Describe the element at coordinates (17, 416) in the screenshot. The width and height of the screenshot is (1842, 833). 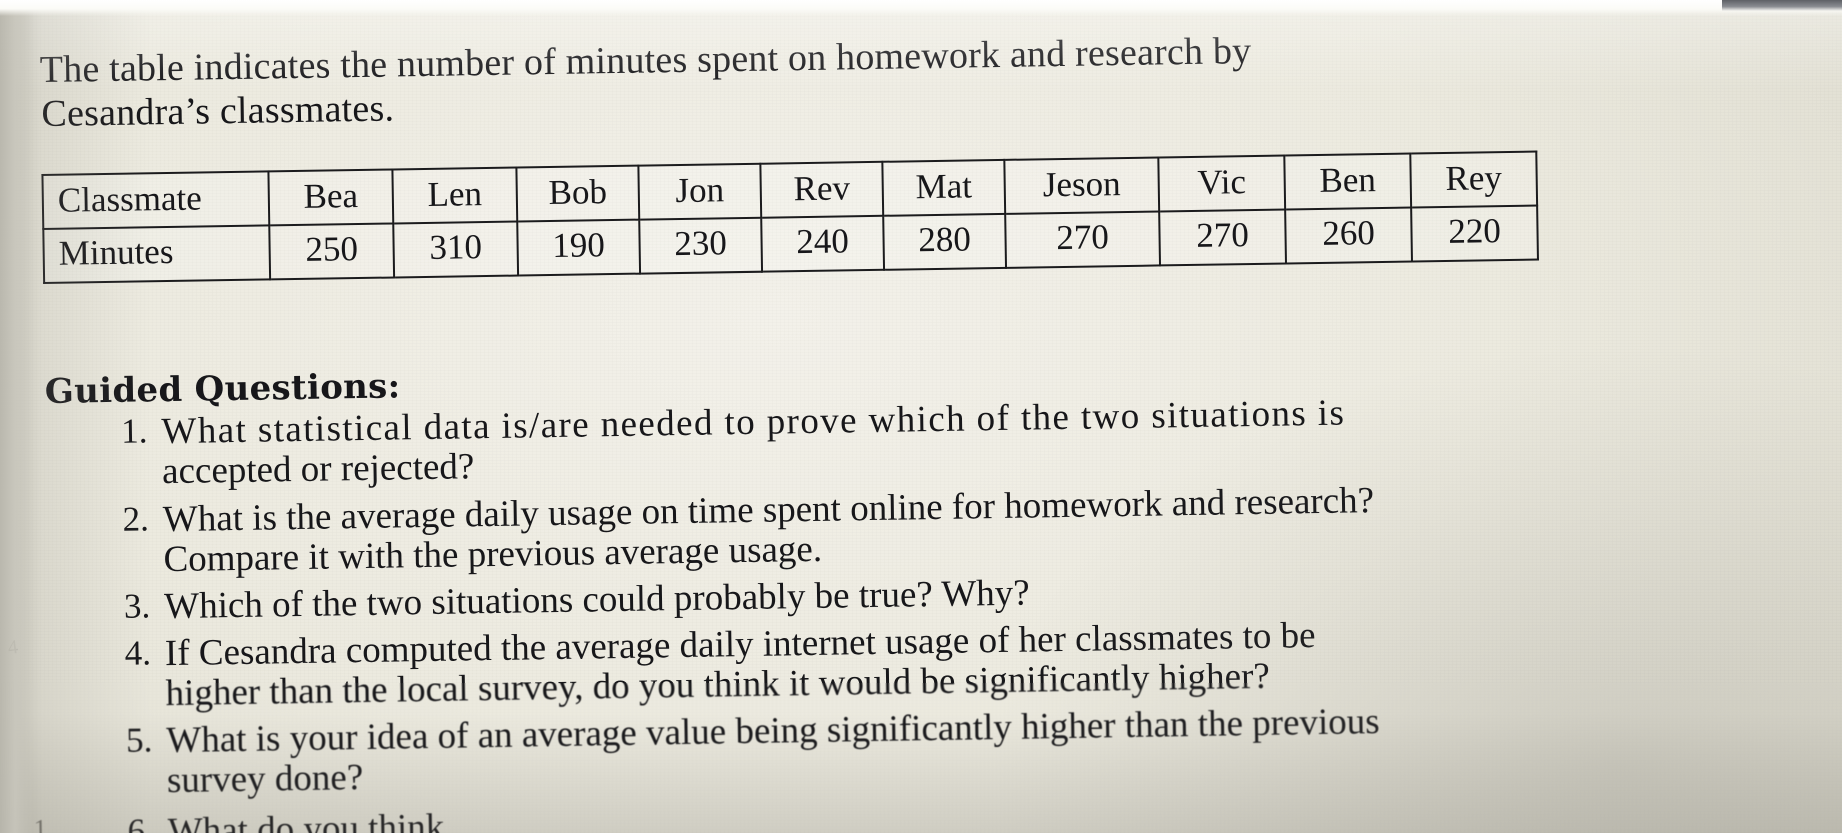
I see `page-gutter-shadow` at that location.